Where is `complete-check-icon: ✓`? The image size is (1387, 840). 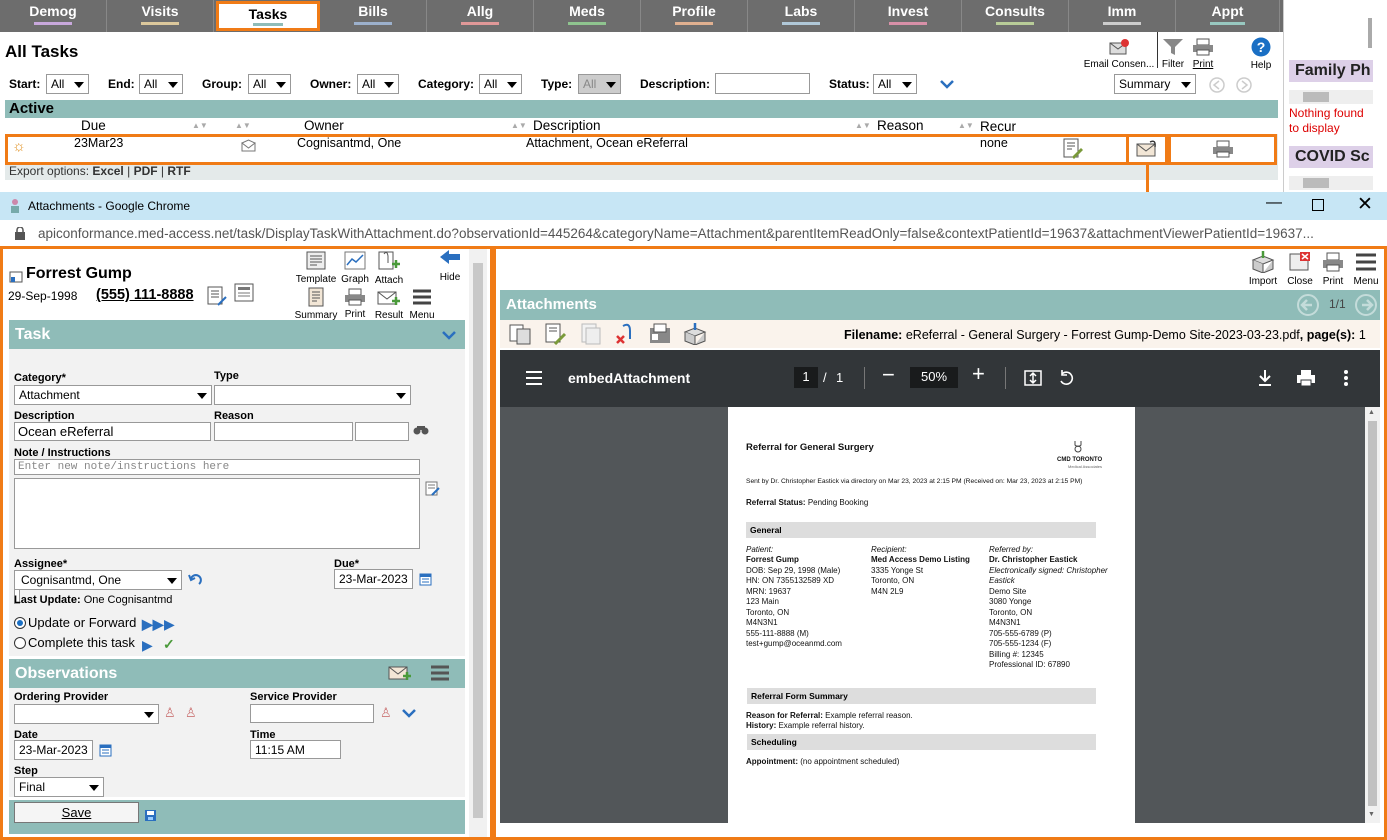 complete-check-icon: ✓ is located at coordinates (169, 644).